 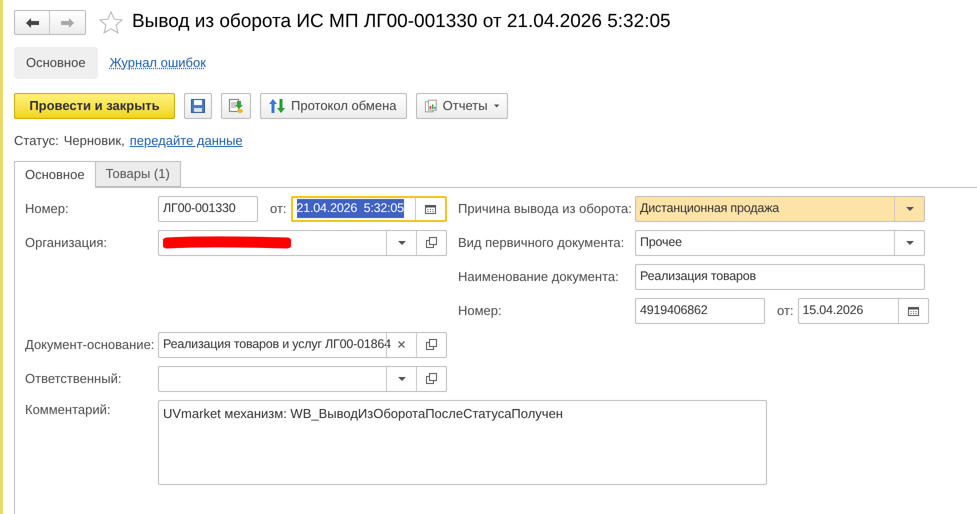 I want to click on left-arrow-icon, so click(x=32, y=23).